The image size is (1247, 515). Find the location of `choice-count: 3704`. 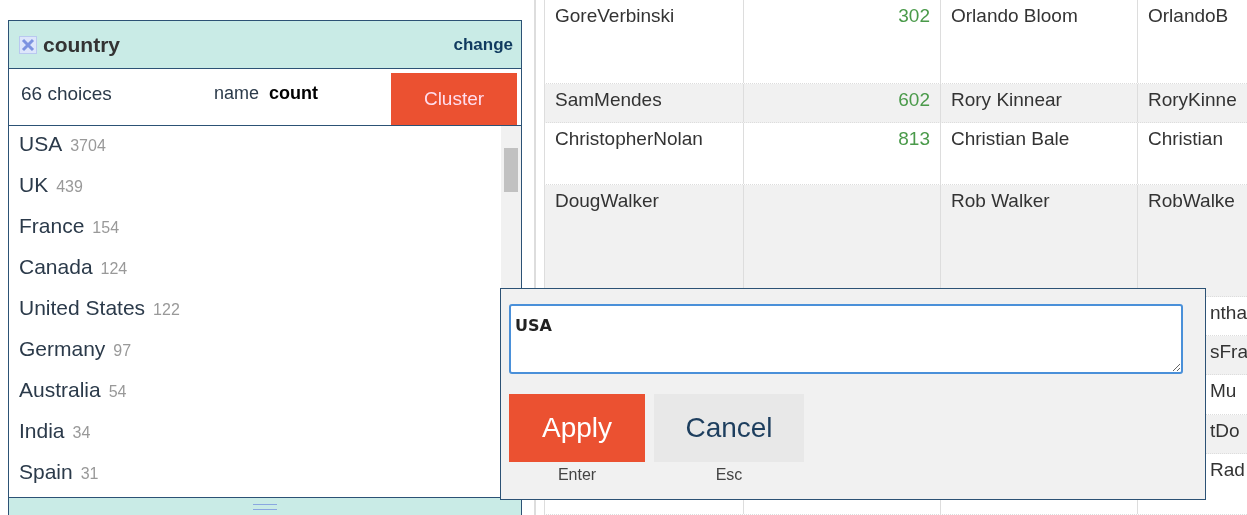

choice-count: 3704 is located at coordinates (88, 146).